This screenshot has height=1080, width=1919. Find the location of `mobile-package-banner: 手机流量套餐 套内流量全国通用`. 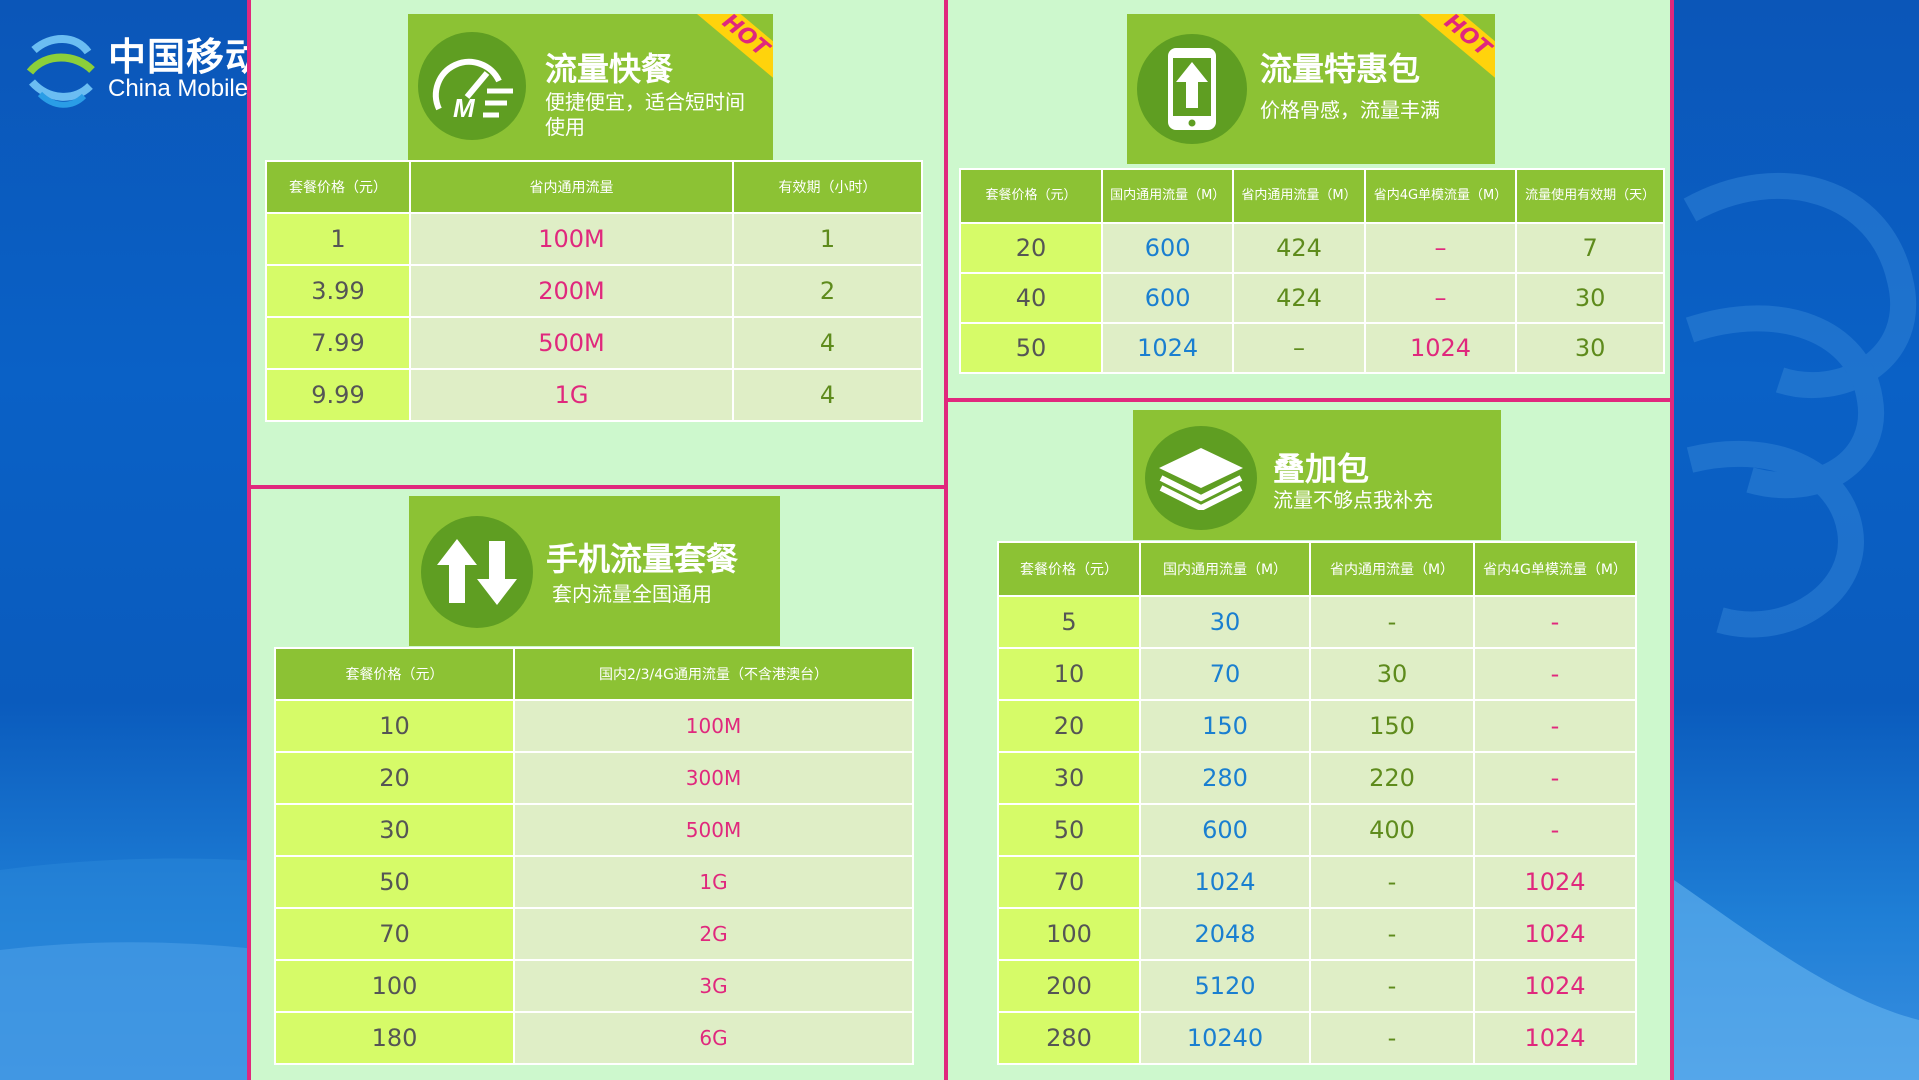

mobile-package-banner: 手机流量套餐 套内流量全国通用 is located at coordinates (594, 571).